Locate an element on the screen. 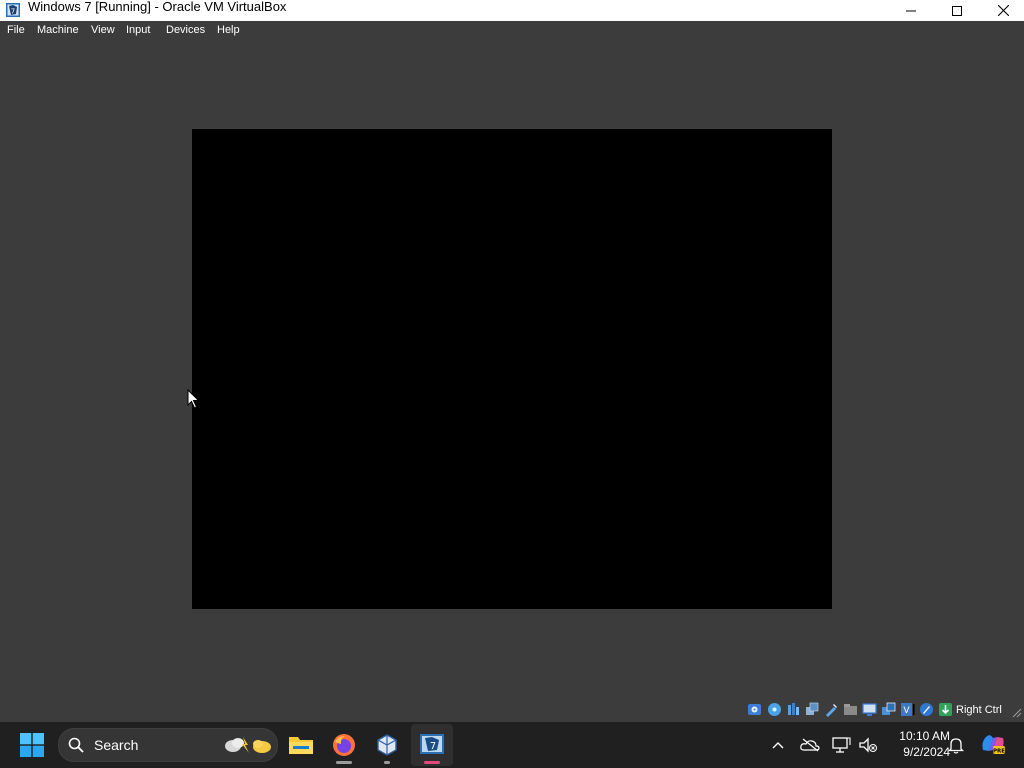 This screenshot has height=768, width=1024. close-button is located at coordinates (1002, 10).